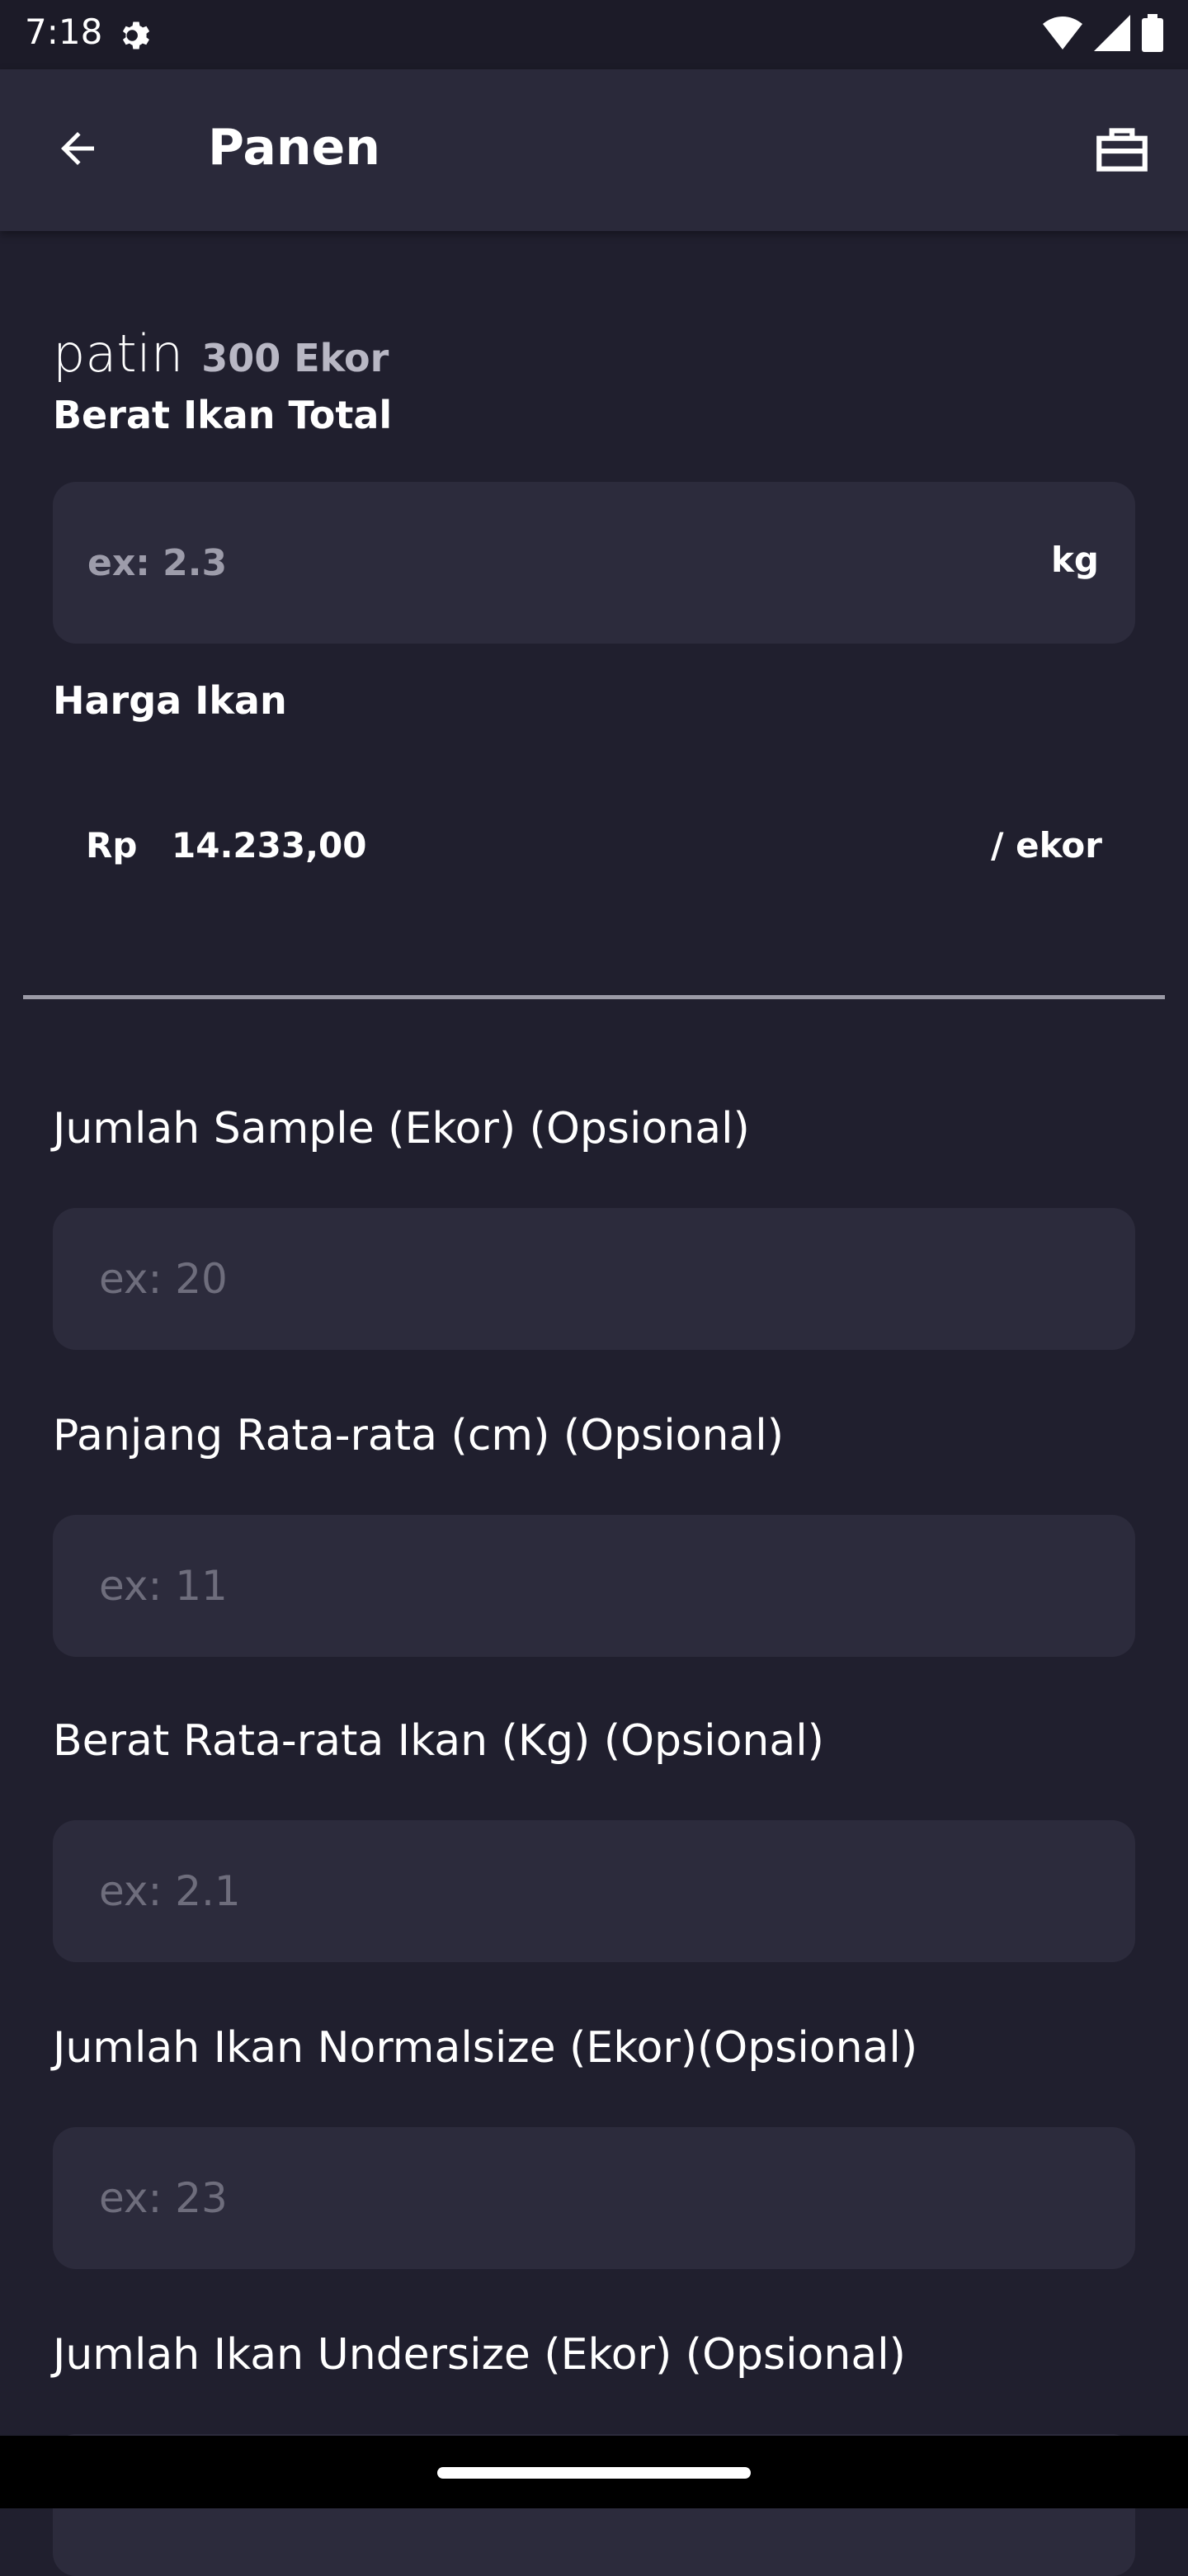  Describe the element at coordinates (594, 854) in the screenshot. I see `price-row: Rp 14.233,00 / ekor` at that location.